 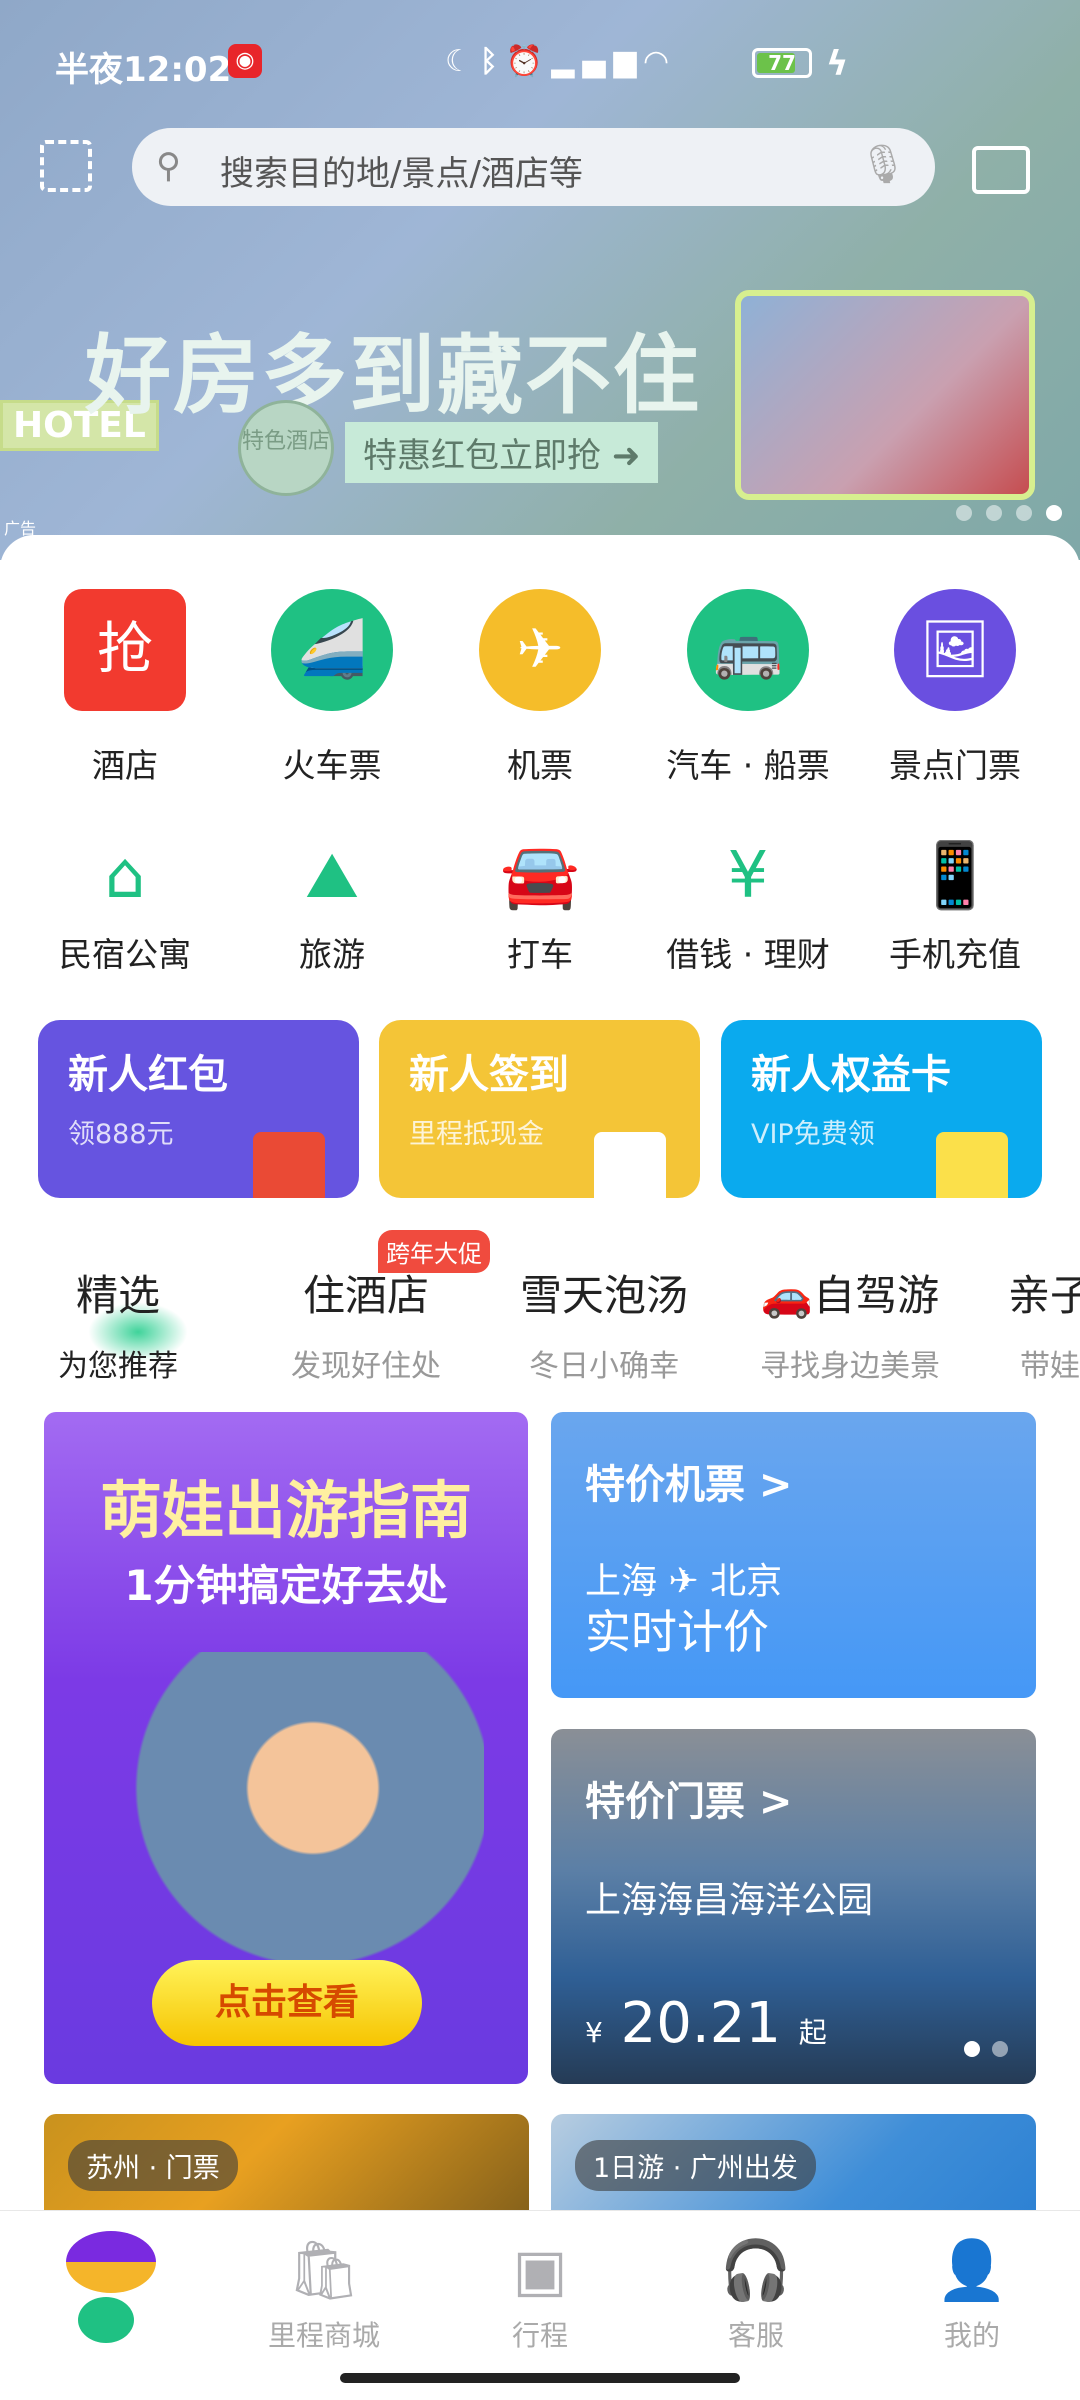 I want to click on service-label: 酒店, so click(x=125, y=765).